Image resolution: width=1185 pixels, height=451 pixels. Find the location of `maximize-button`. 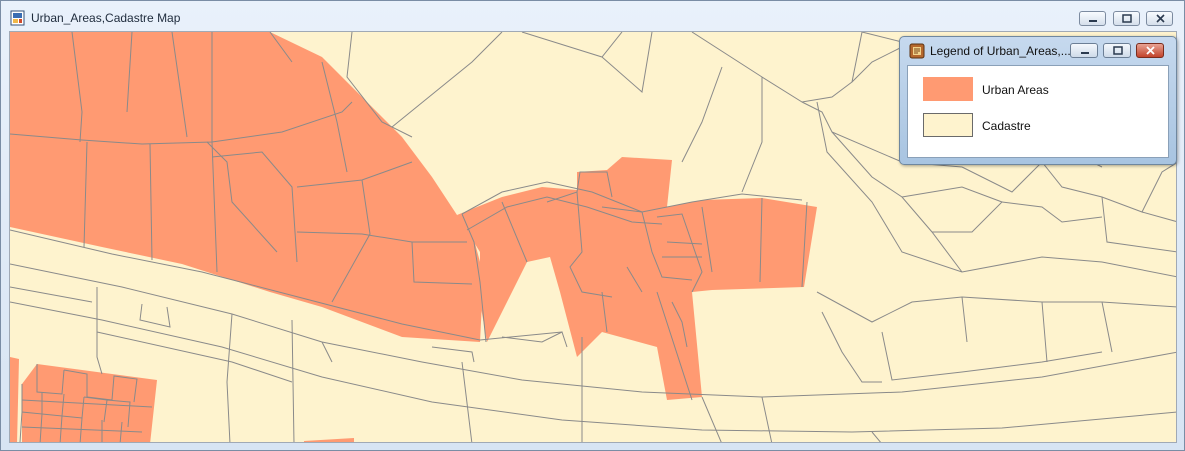

maximize-button is located at coordinates (1126, 18).